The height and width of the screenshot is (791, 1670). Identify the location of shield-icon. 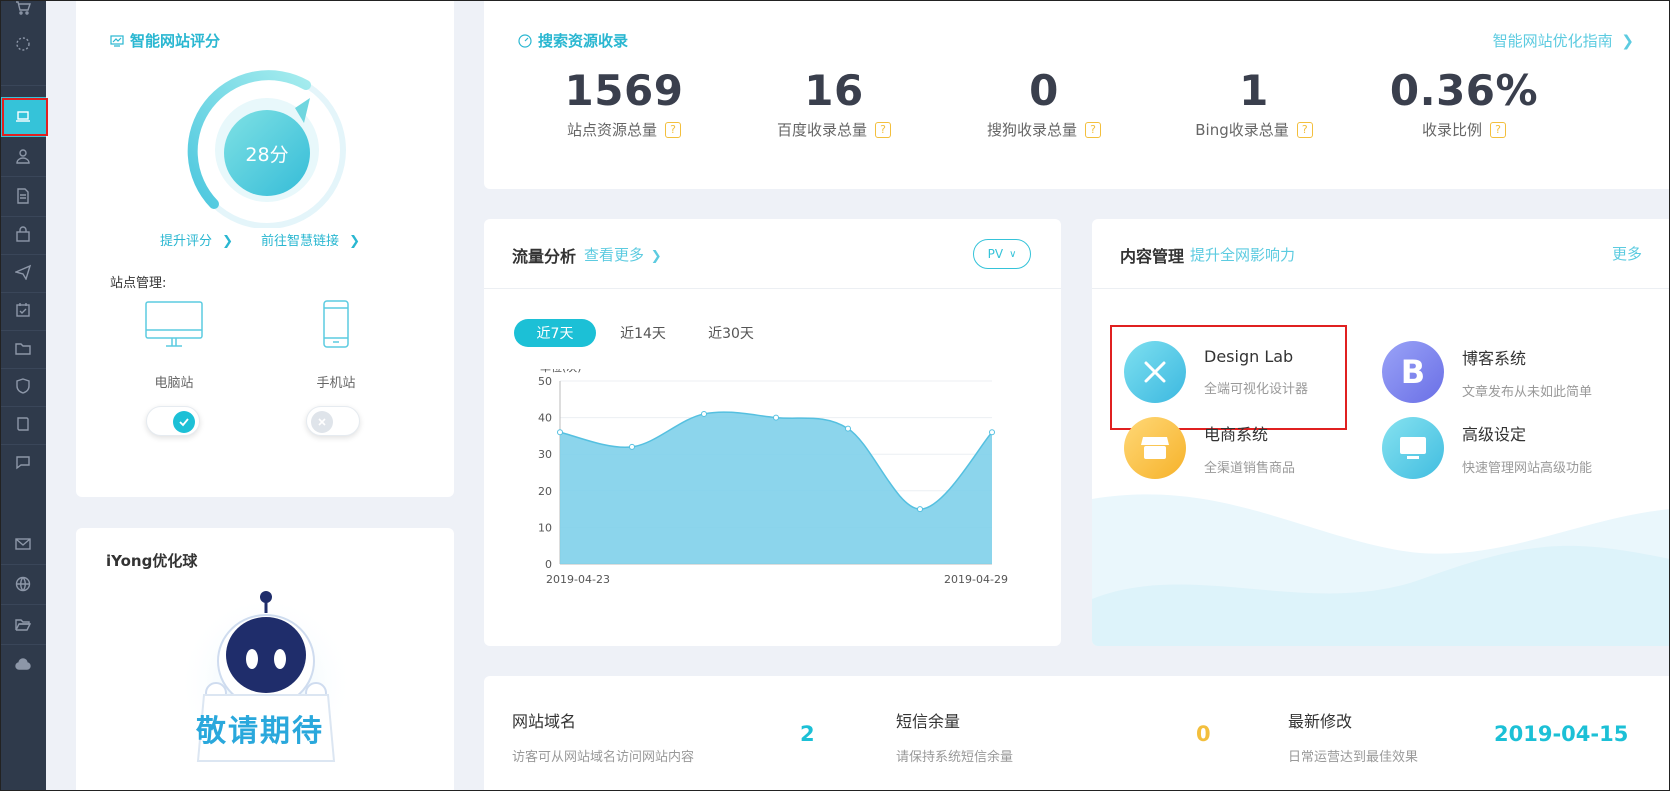
(23, 386).